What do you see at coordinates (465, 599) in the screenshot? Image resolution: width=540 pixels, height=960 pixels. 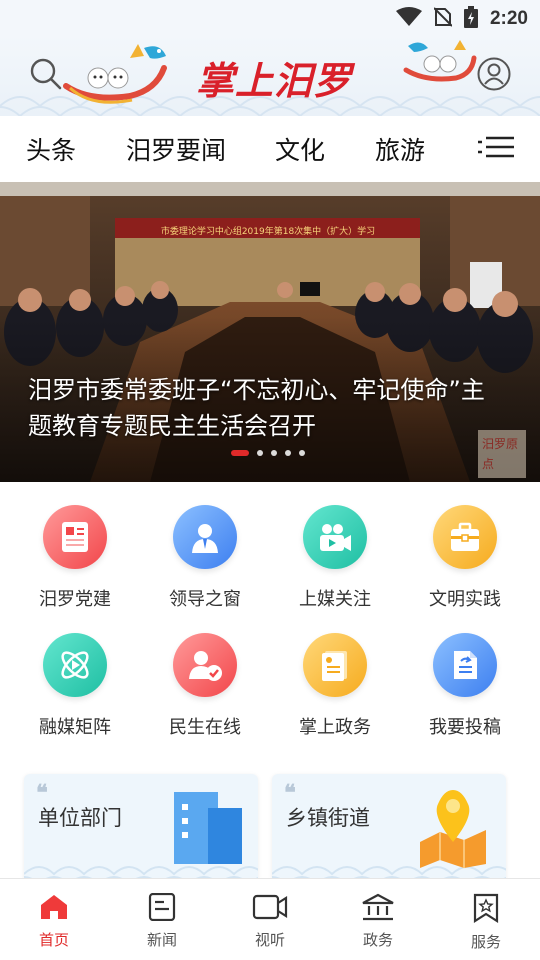 I see `grid-item-label: 文明实践` at bounding box center [465, 599].